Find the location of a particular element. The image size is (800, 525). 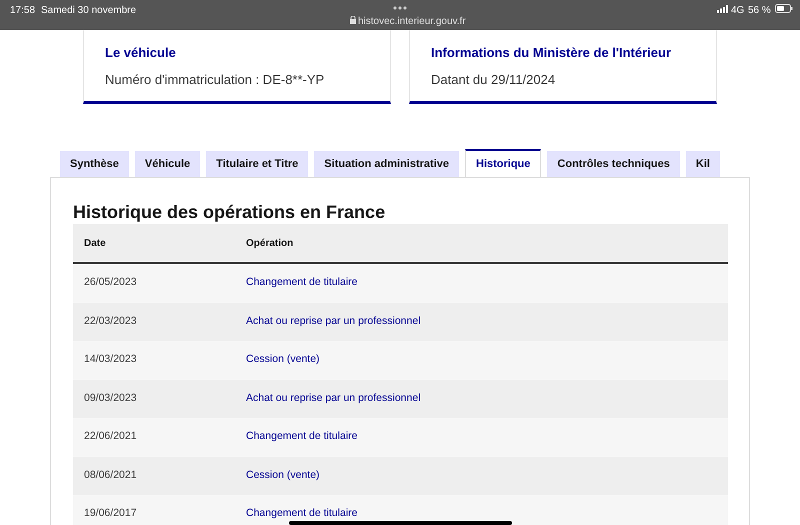

card-title: Le véhicule is located at coordinates (141, 53).